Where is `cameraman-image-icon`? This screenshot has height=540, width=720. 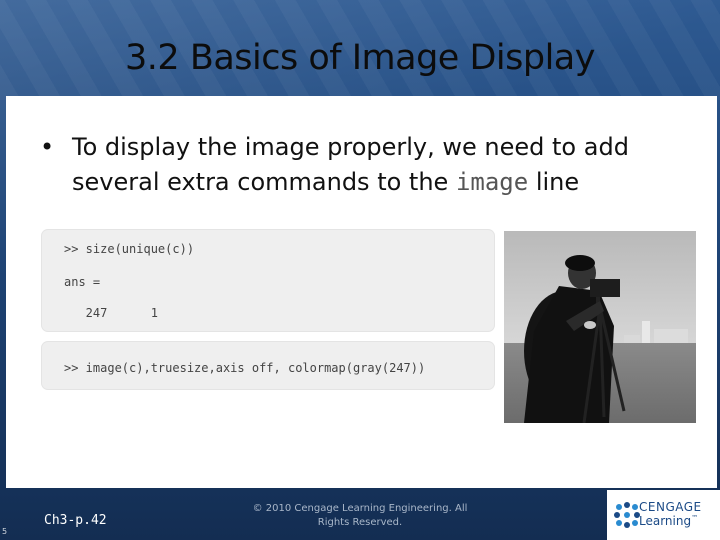 cameraman-image-icon is located at coordinates (600, 327).